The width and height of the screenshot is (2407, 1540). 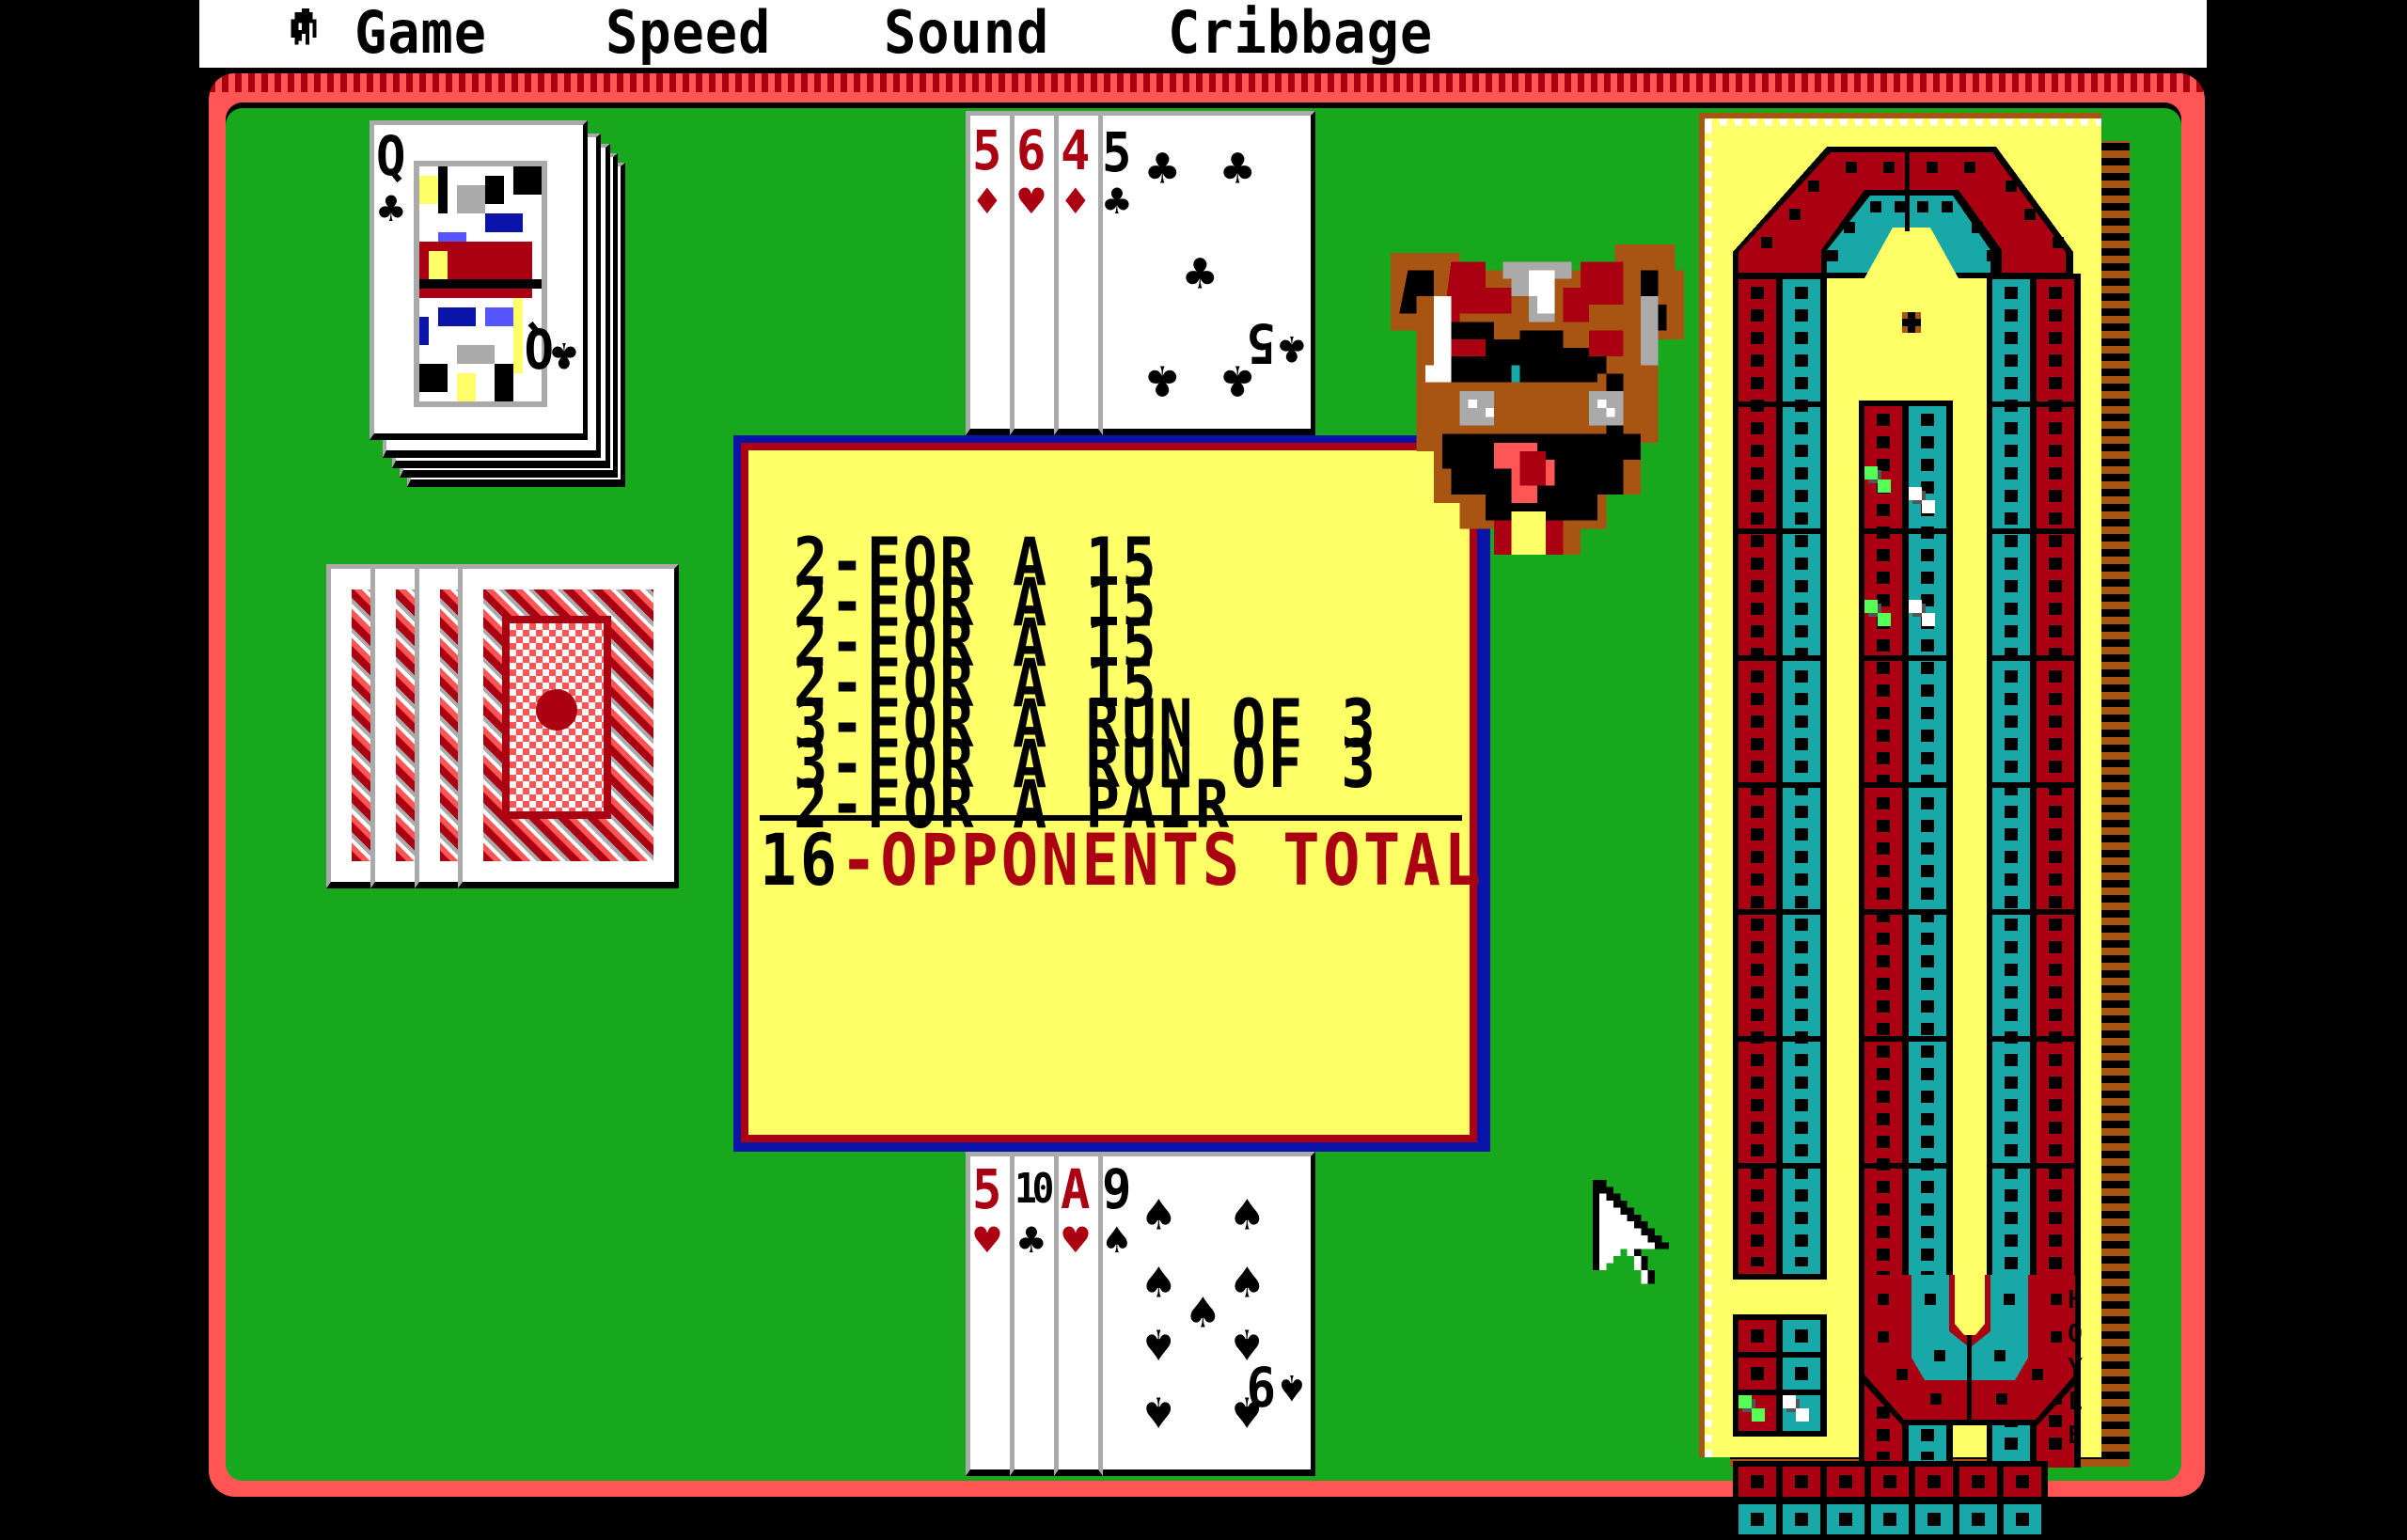 I want to click on board-top-arc, so click(x=1903, y=212).